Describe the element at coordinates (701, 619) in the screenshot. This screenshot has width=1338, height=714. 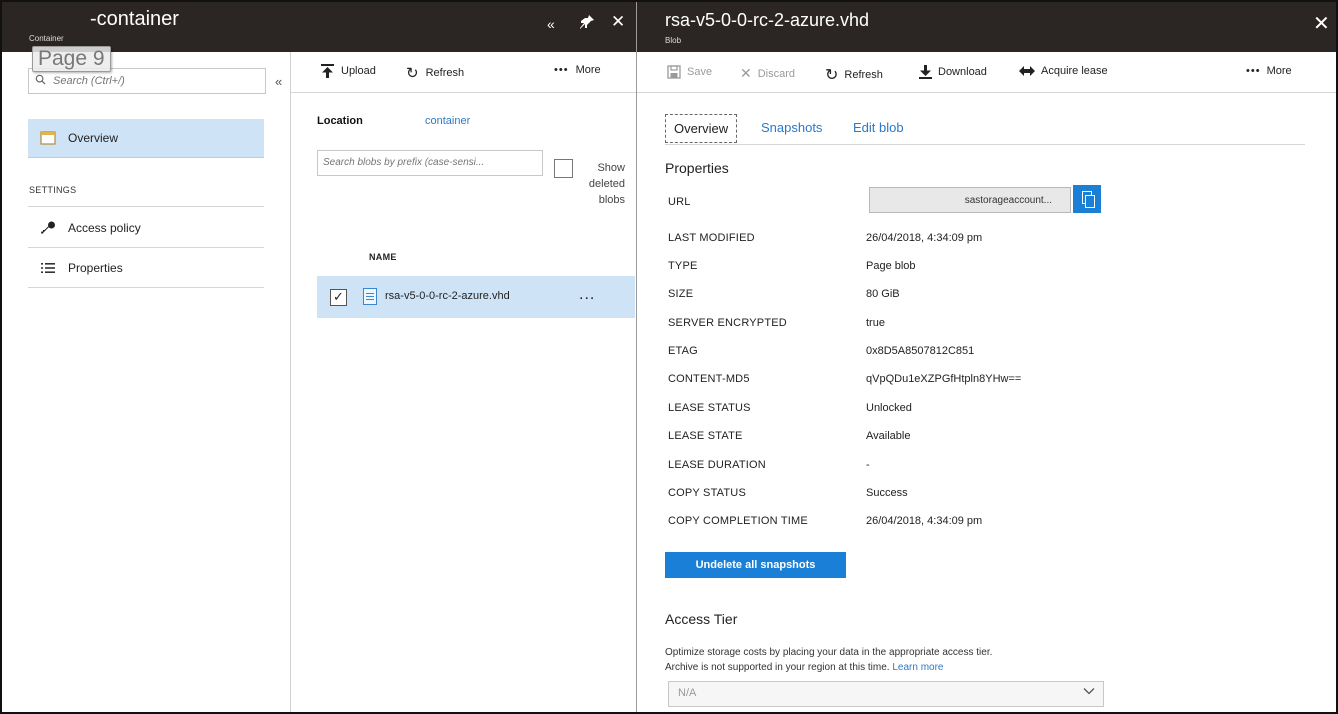
I see `access-tier-heading: Access Tier` at that location.